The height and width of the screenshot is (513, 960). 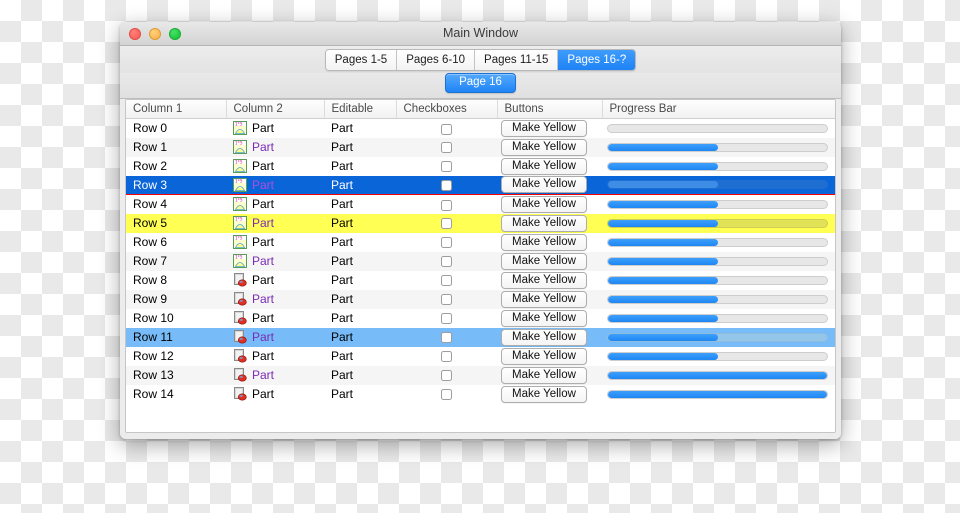 I want to click on table-row: Row 8 Part Part Make Yellow, so click(x=480, y=280).